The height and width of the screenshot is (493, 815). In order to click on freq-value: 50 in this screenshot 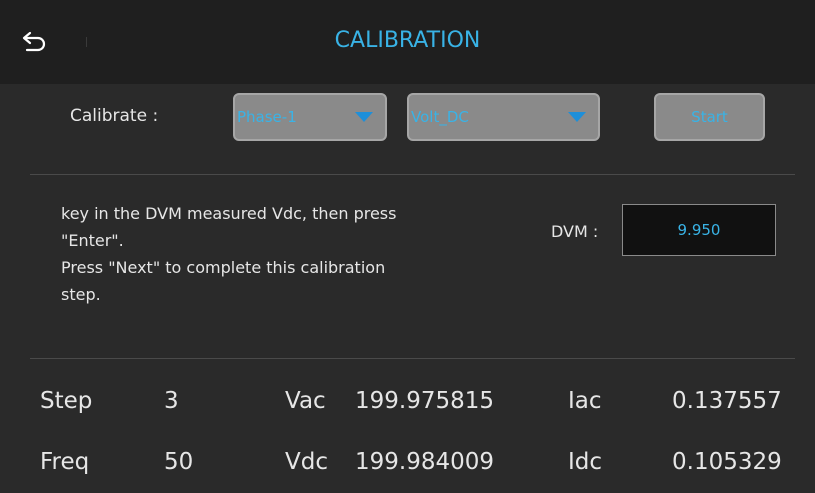, I will do `click(179, 462)`.